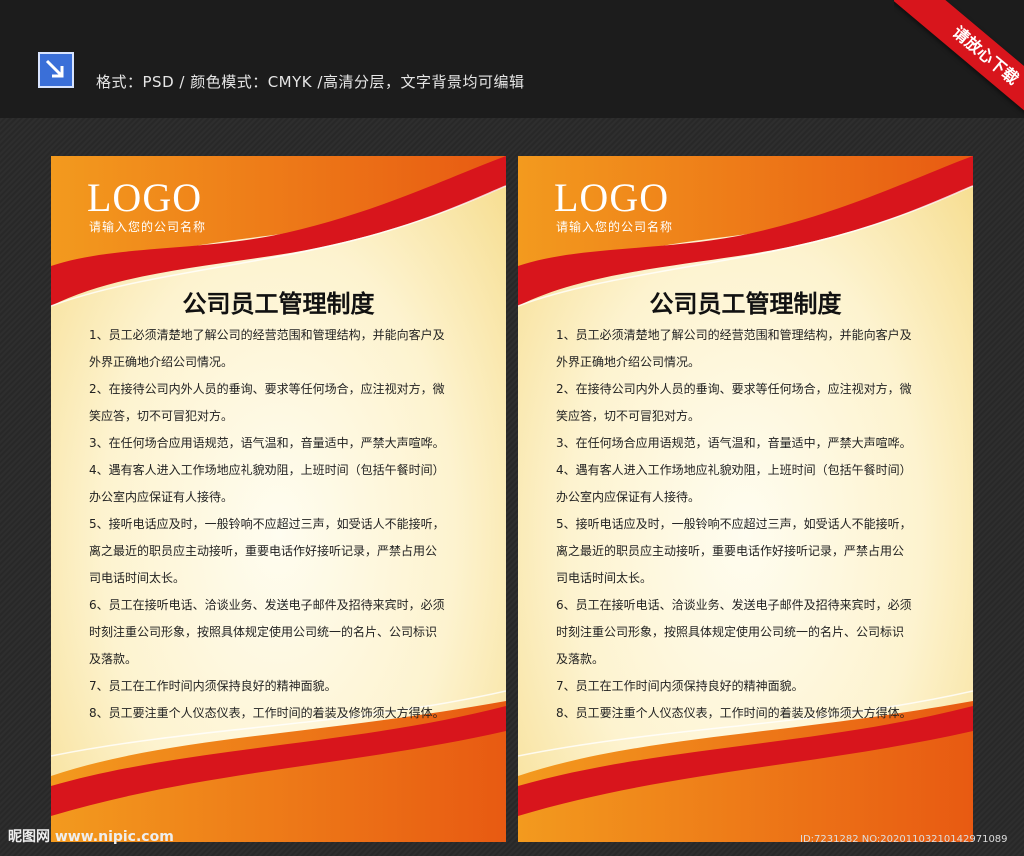 This screenshot has height=856, width=1024. I want to click on image-id-watermark: ID:7231282 NO:20201103210142971089, so click(904, 839).